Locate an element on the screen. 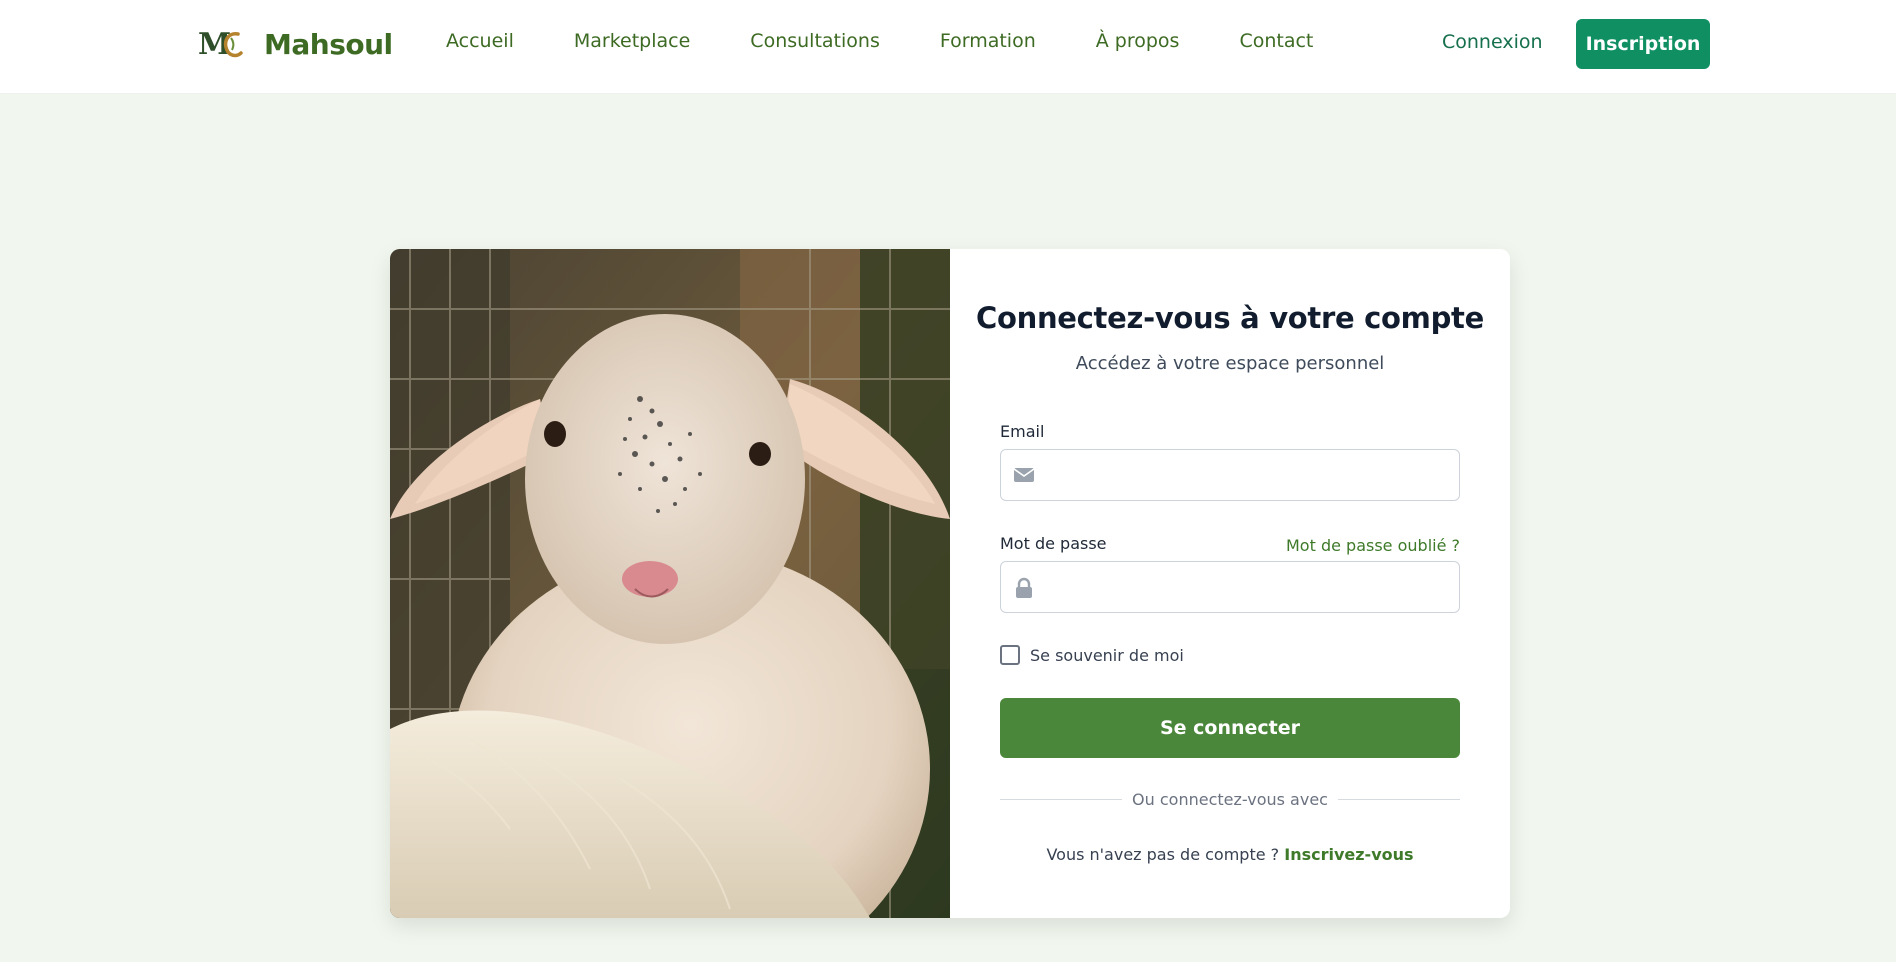  social-divider: Ou connectez-vous avec is located at coordinates (1230, 799).